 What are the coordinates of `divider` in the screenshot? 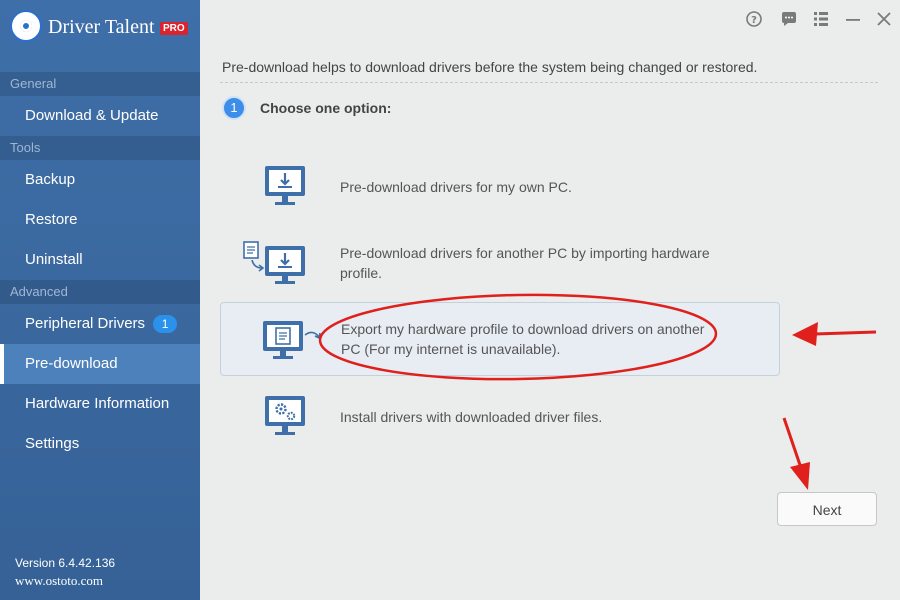 It's located at (549, 82).